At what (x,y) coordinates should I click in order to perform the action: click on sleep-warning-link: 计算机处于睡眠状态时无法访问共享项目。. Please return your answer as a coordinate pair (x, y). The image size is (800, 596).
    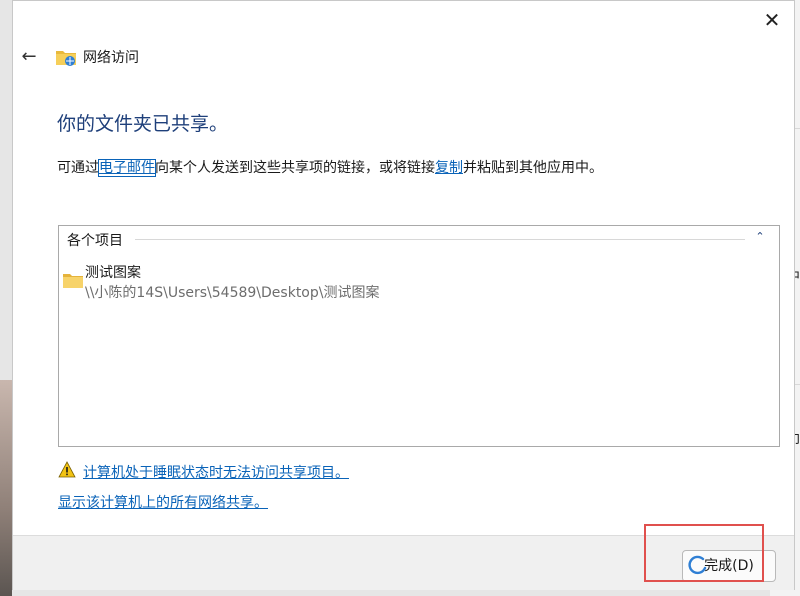
    Looking at the image, I should click on (216, 472).